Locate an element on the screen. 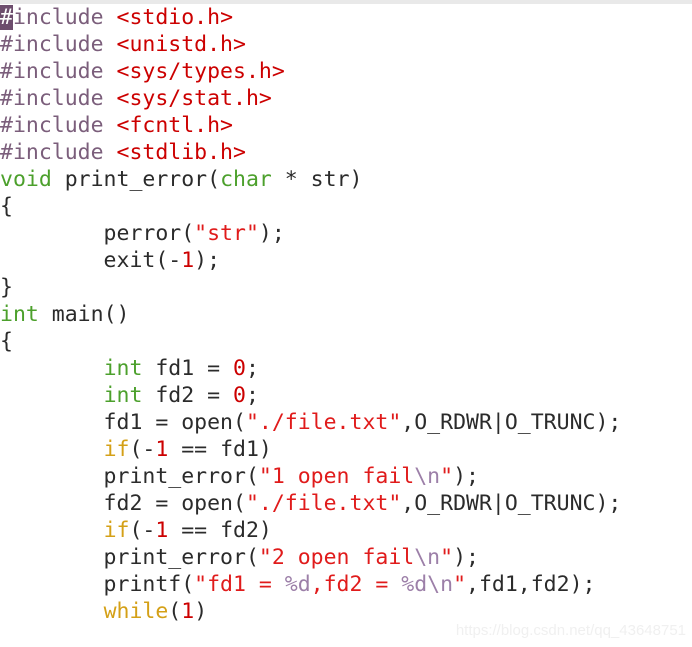 This screenshot has width=692, height=647. code-line: if(-1 == fd1) is located at coordinates (346, 449).